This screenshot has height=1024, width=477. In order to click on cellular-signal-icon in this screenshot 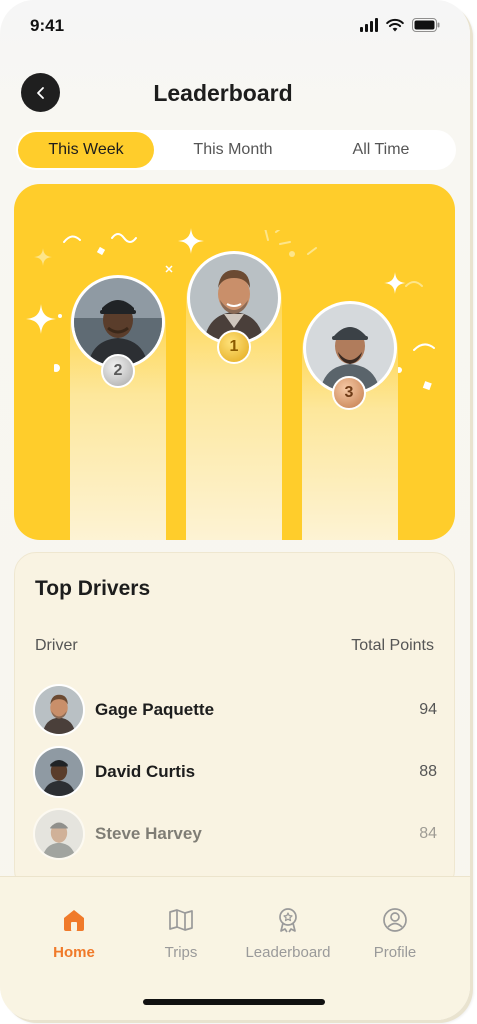, I will do `click(369, 25)`.